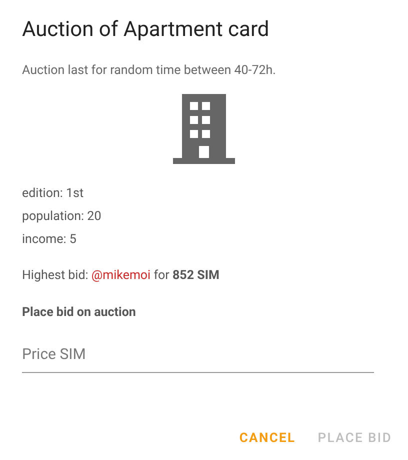 This screenshot has height=460, width=408. Describe the element at coordinates (146, 30) in the screenshot. I see `dialog-title: Auction of Apartment card` at that location.